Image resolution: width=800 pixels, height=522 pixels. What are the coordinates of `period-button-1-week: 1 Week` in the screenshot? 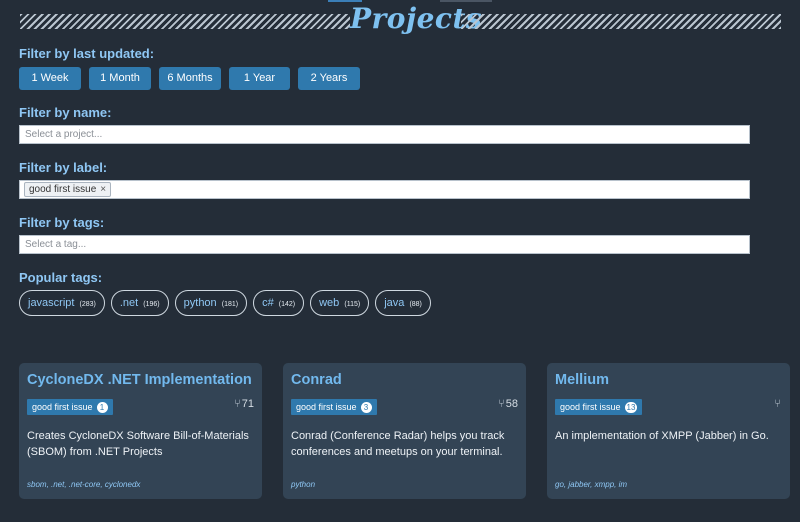 It's located at (50, 78).